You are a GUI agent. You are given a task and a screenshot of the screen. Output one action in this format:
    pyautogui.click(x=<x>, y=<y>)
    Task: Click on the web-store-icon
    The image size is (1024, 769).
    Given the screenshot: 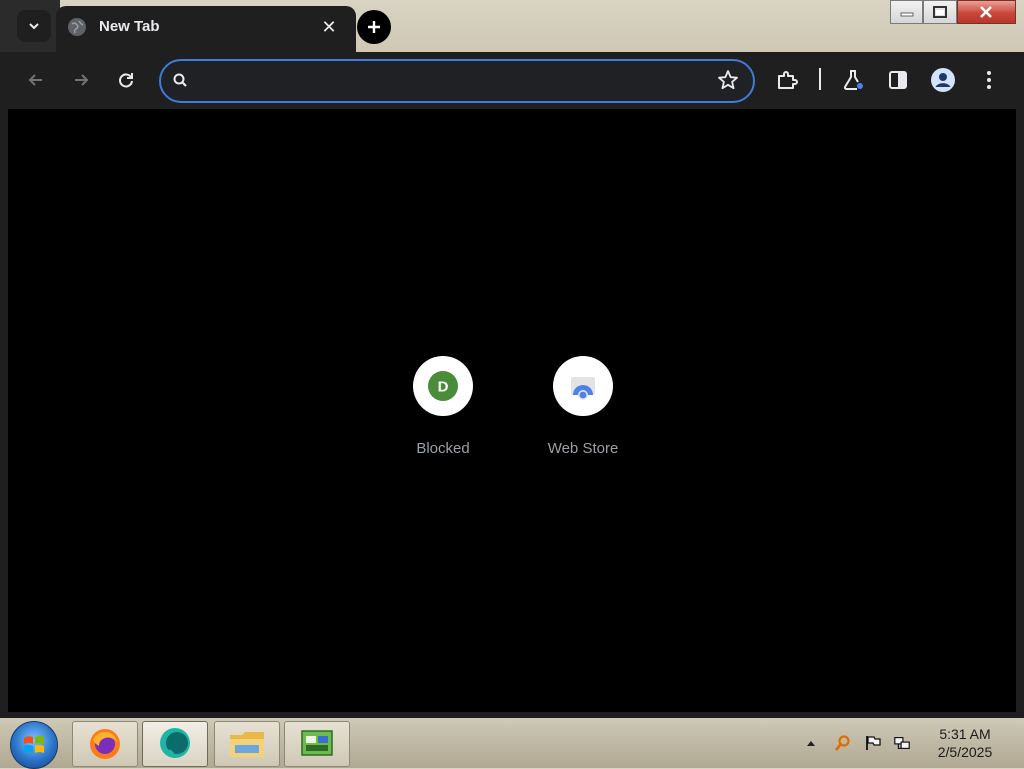 What is the action you would take?
    pyautogui.click(x=583, y=388)
    